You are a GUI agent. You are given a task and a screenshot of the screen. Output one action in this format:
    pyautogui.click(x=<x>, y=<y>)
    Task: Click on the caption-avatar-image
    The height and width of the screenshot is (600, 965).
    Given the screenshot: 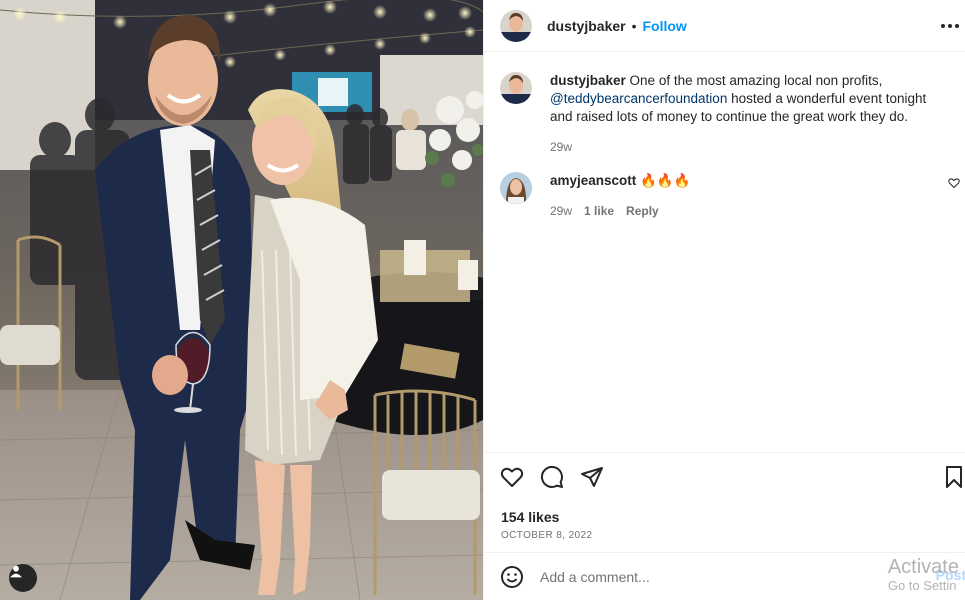 What is the action you would take?
    pyautogui.click(x=516, y=88)
    